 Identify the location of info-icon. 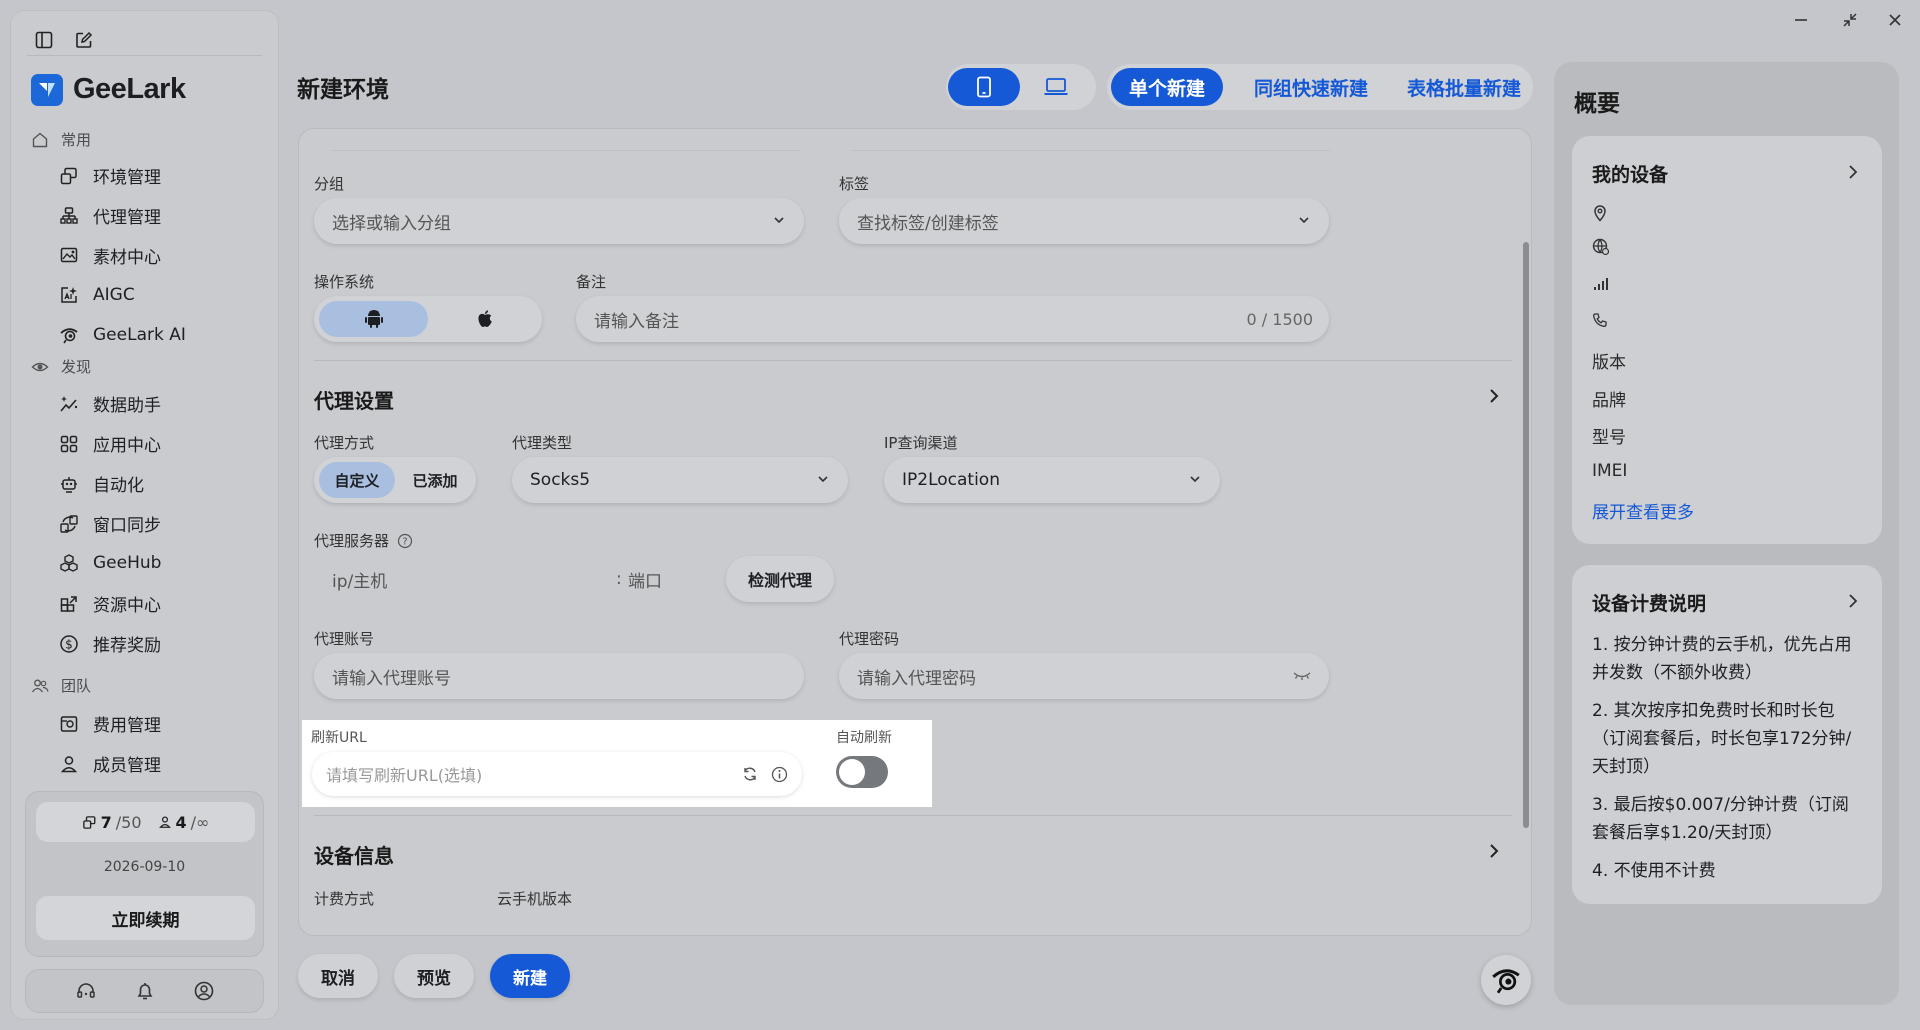
(779, 774).